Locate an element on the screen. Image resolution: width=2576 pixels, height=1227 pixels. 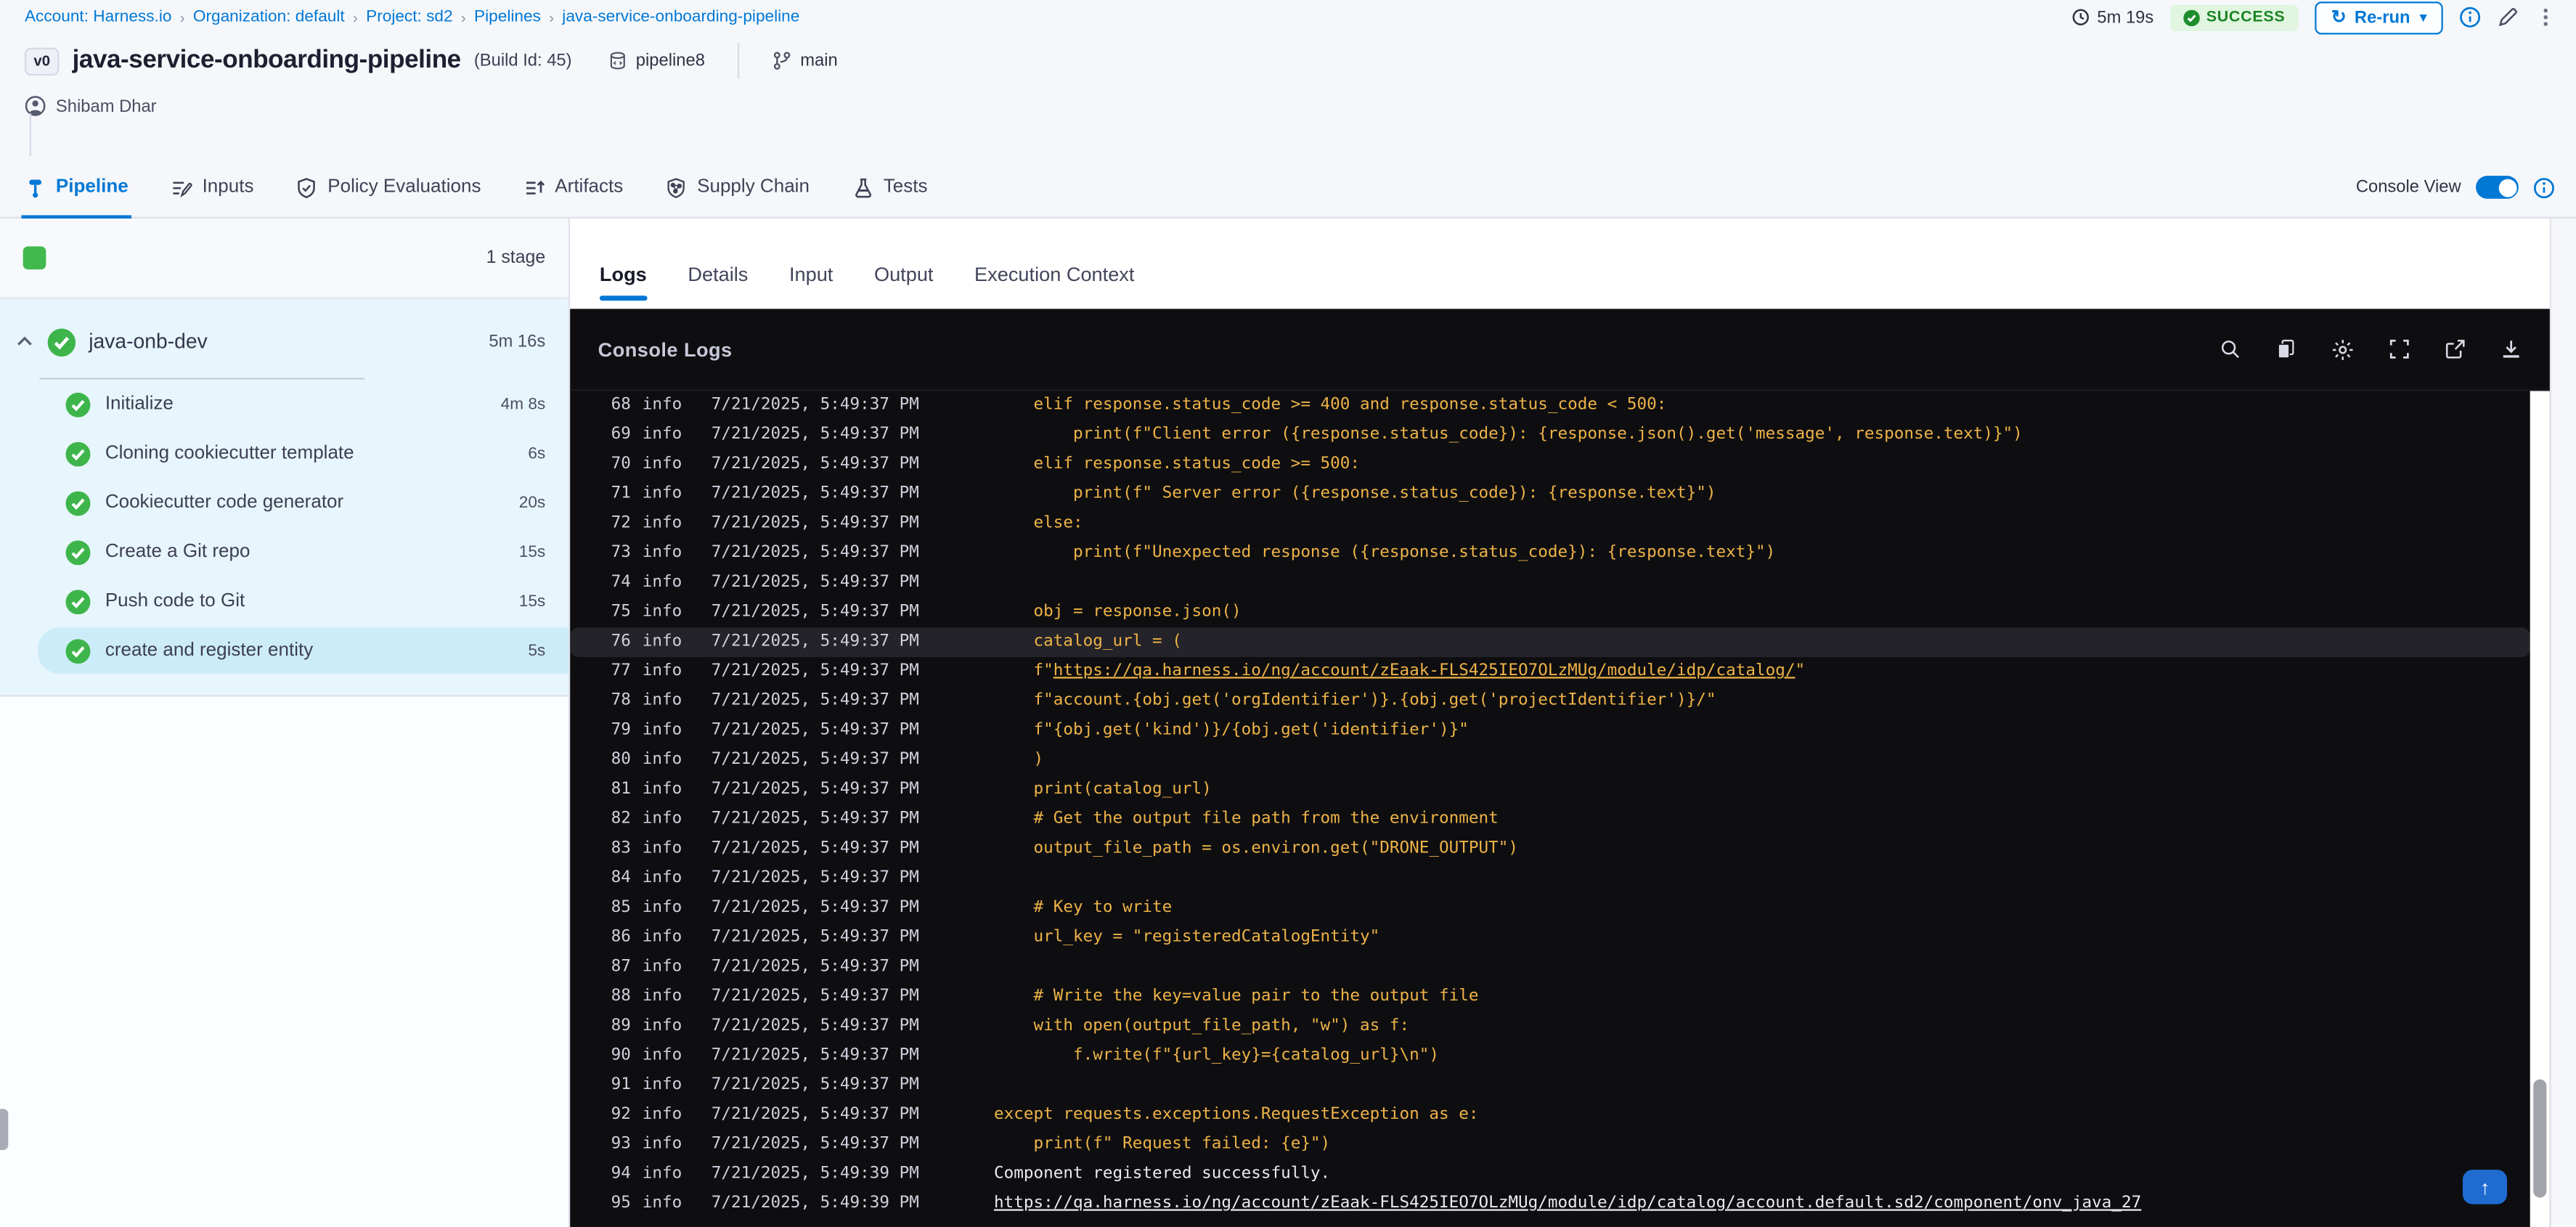
log-line-number: 73 is located at coordinates (621, 552).